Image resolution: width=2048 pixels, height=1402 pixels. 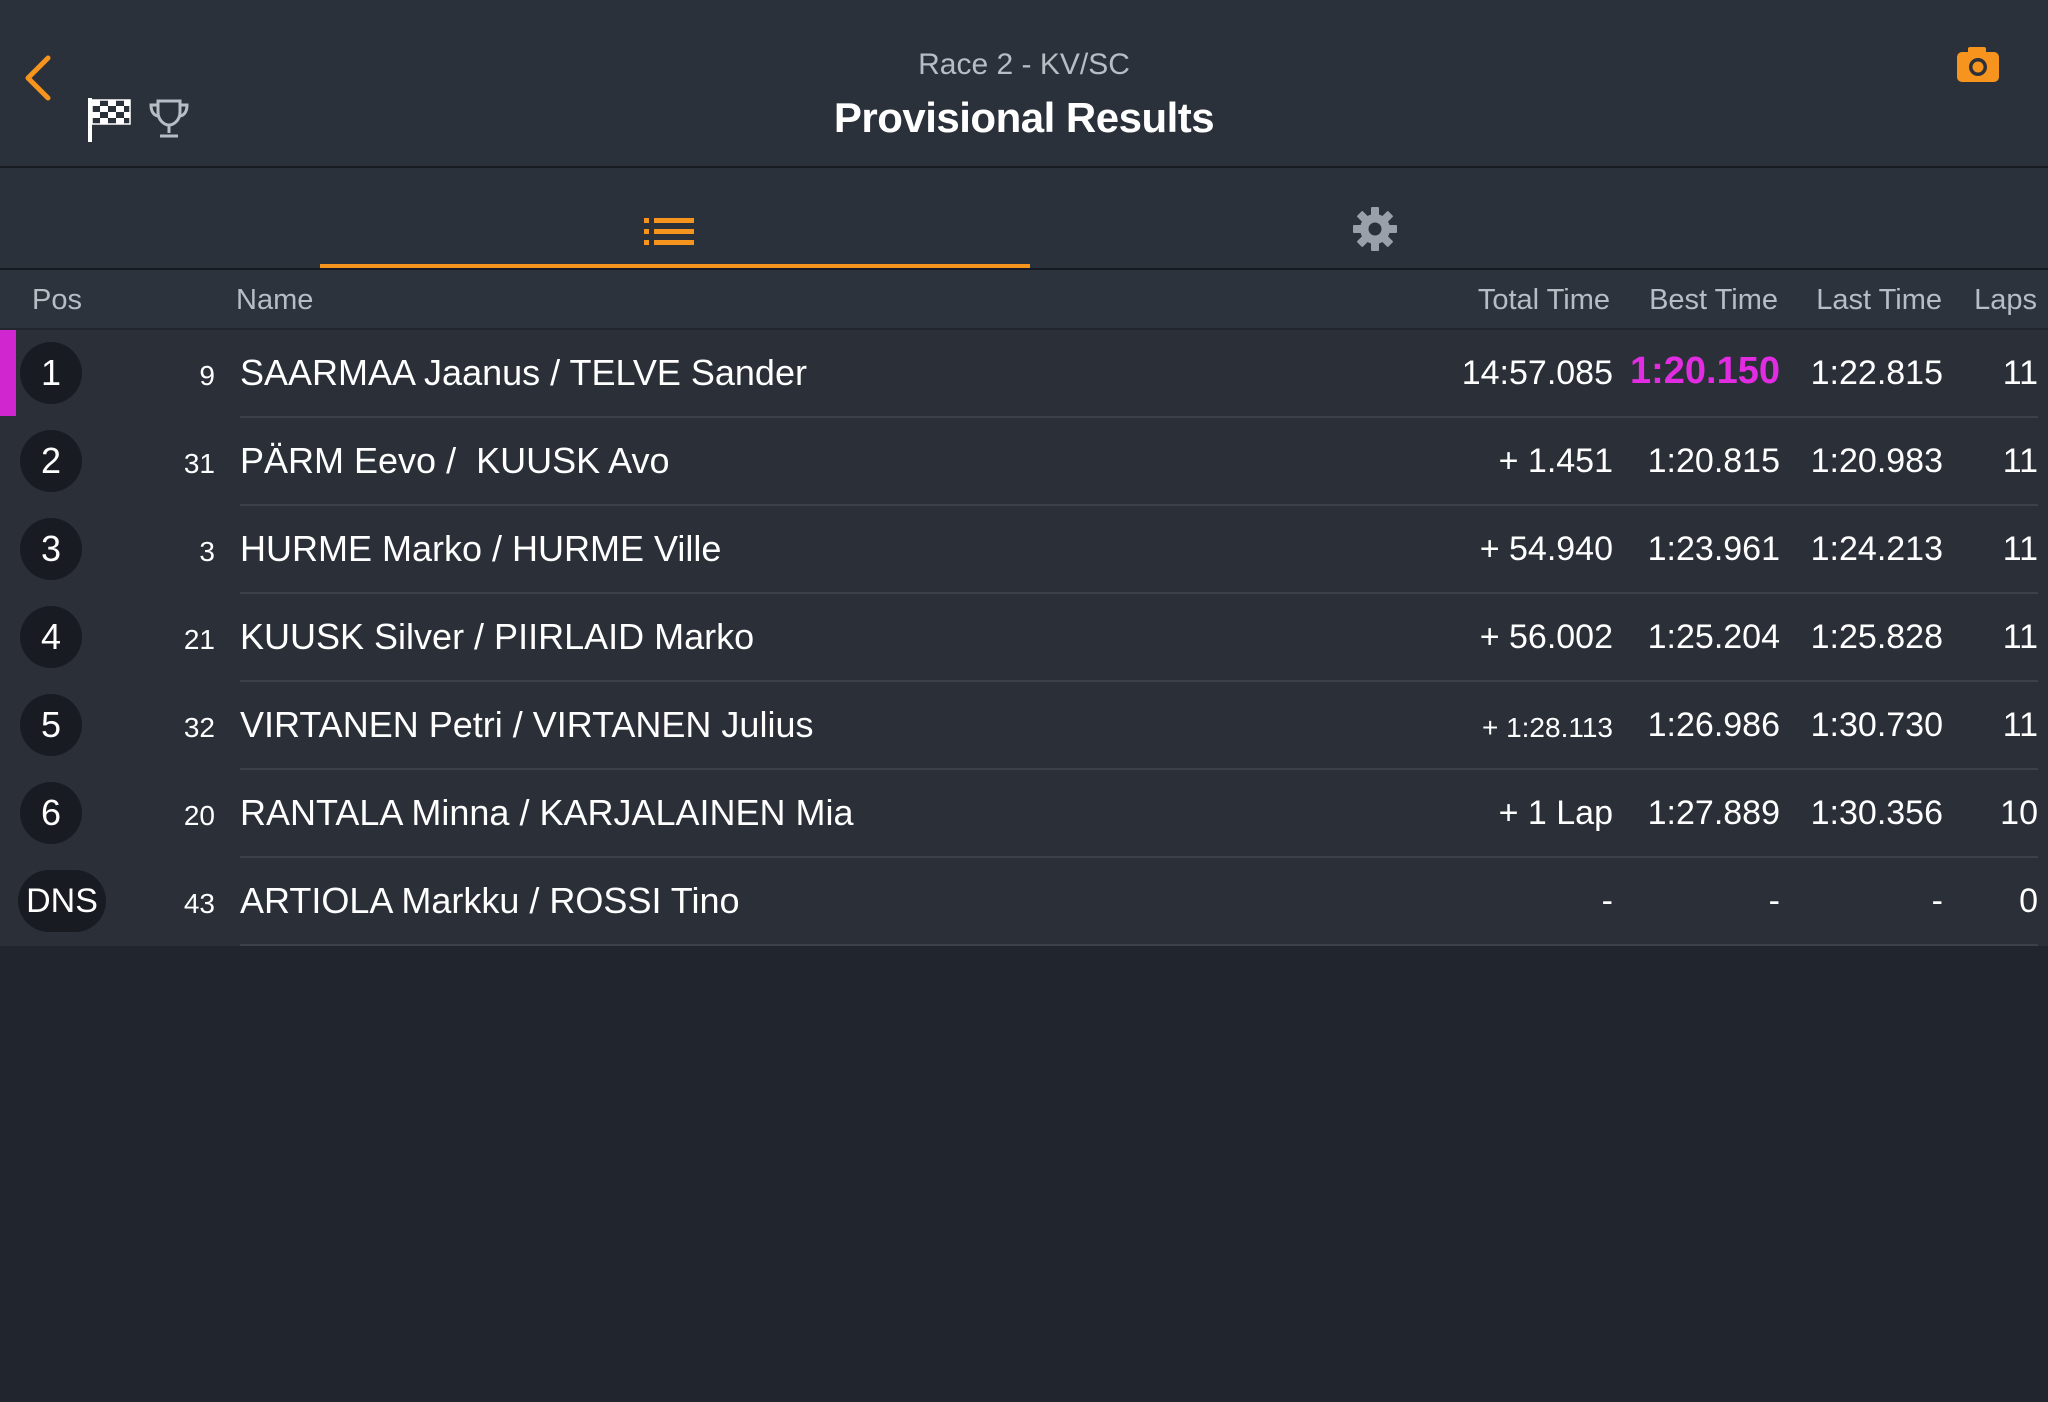 I want to click on best-time: 1:23.961, so click(x=1713, y=549).